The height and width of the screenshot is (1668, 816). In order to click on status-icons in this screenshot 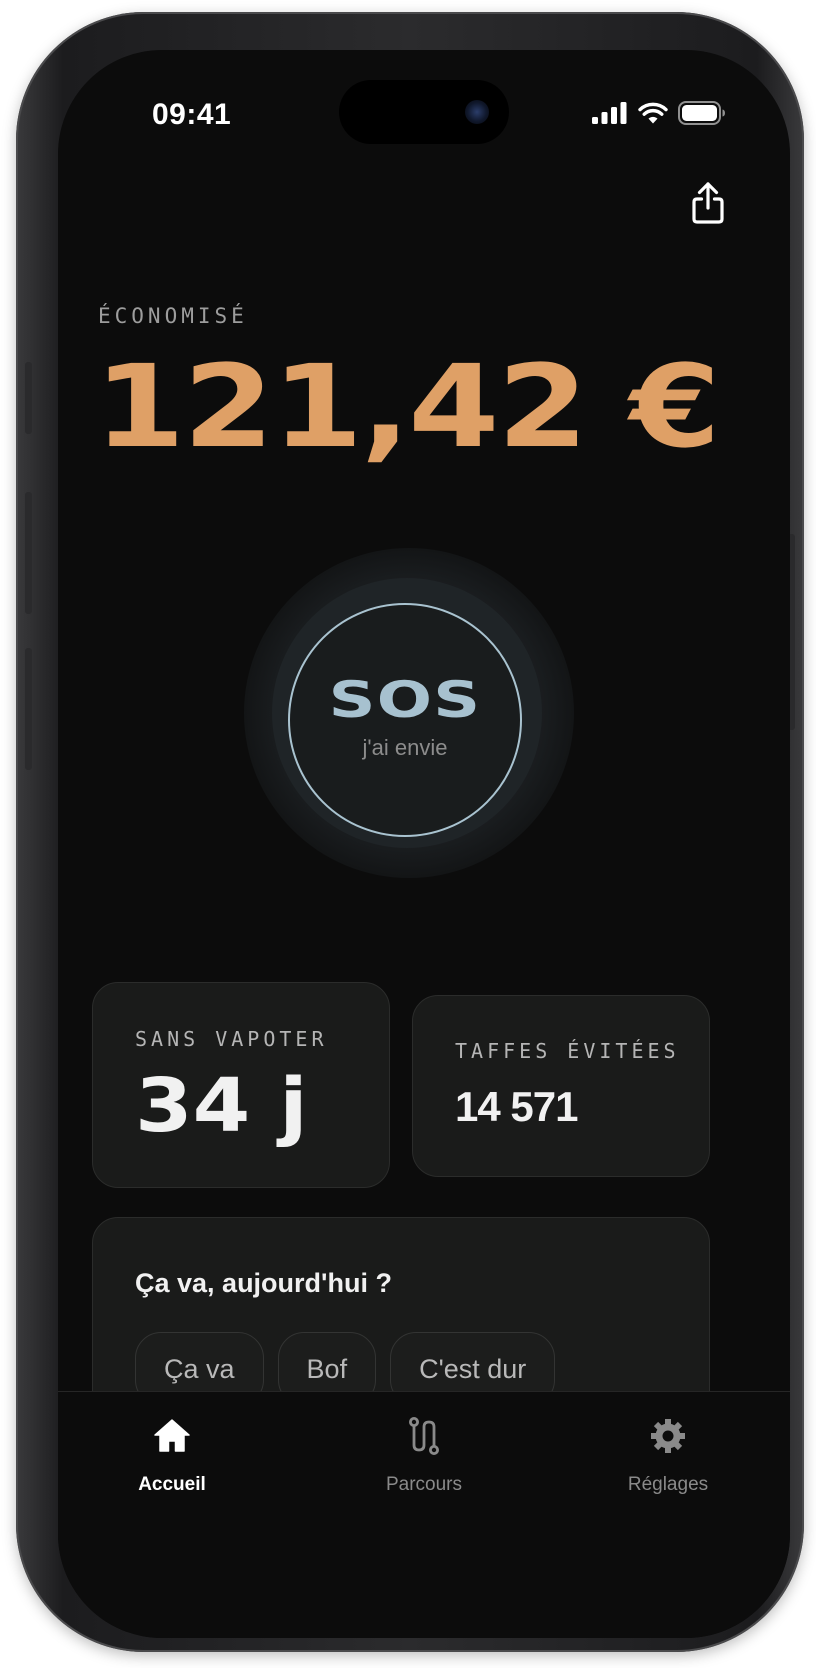, I will do `click(659, 113)`.